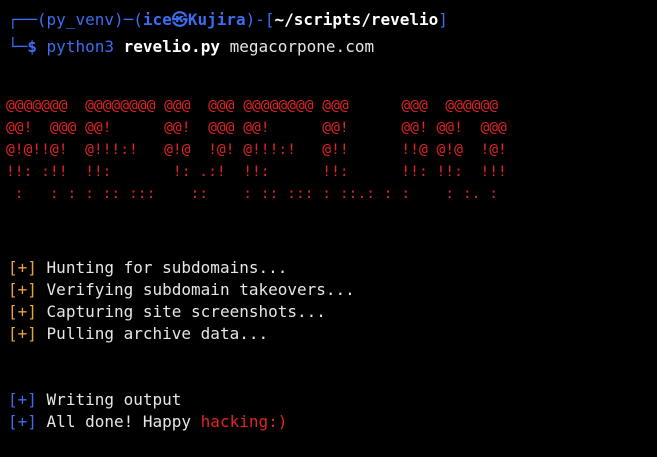  I want to click on final-line: [+] Writing output, so click(94, 400).